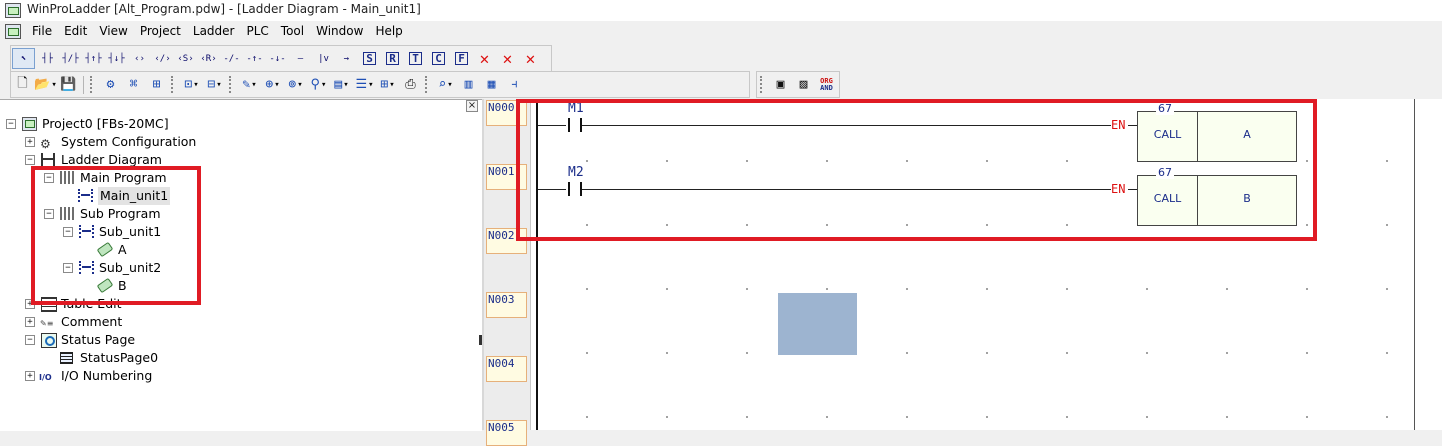 The image size is (1442, 446). Describe the element at coordinates (214, 31) in the screenshot. I see `menu-ladder: Ladder` at that location.